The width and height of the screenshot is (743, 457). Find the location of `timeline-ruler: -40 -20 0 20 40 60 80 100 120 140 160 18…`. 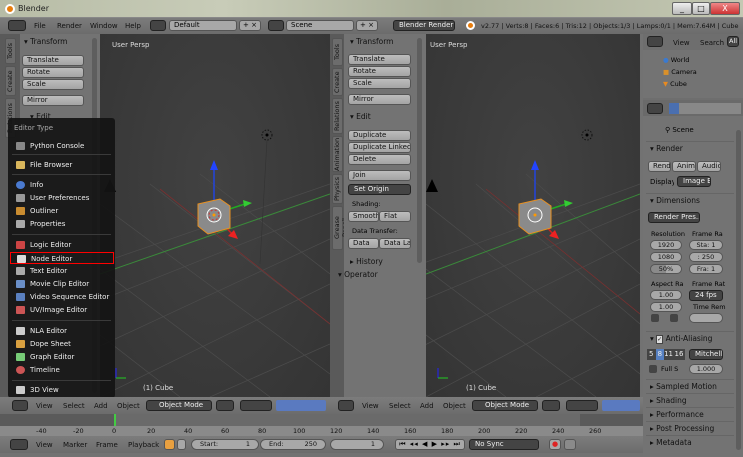

timeline-ruler: -40 -20 0 20 40 60 80 100 120 140 160 18… is located at coordinates (321, 431).